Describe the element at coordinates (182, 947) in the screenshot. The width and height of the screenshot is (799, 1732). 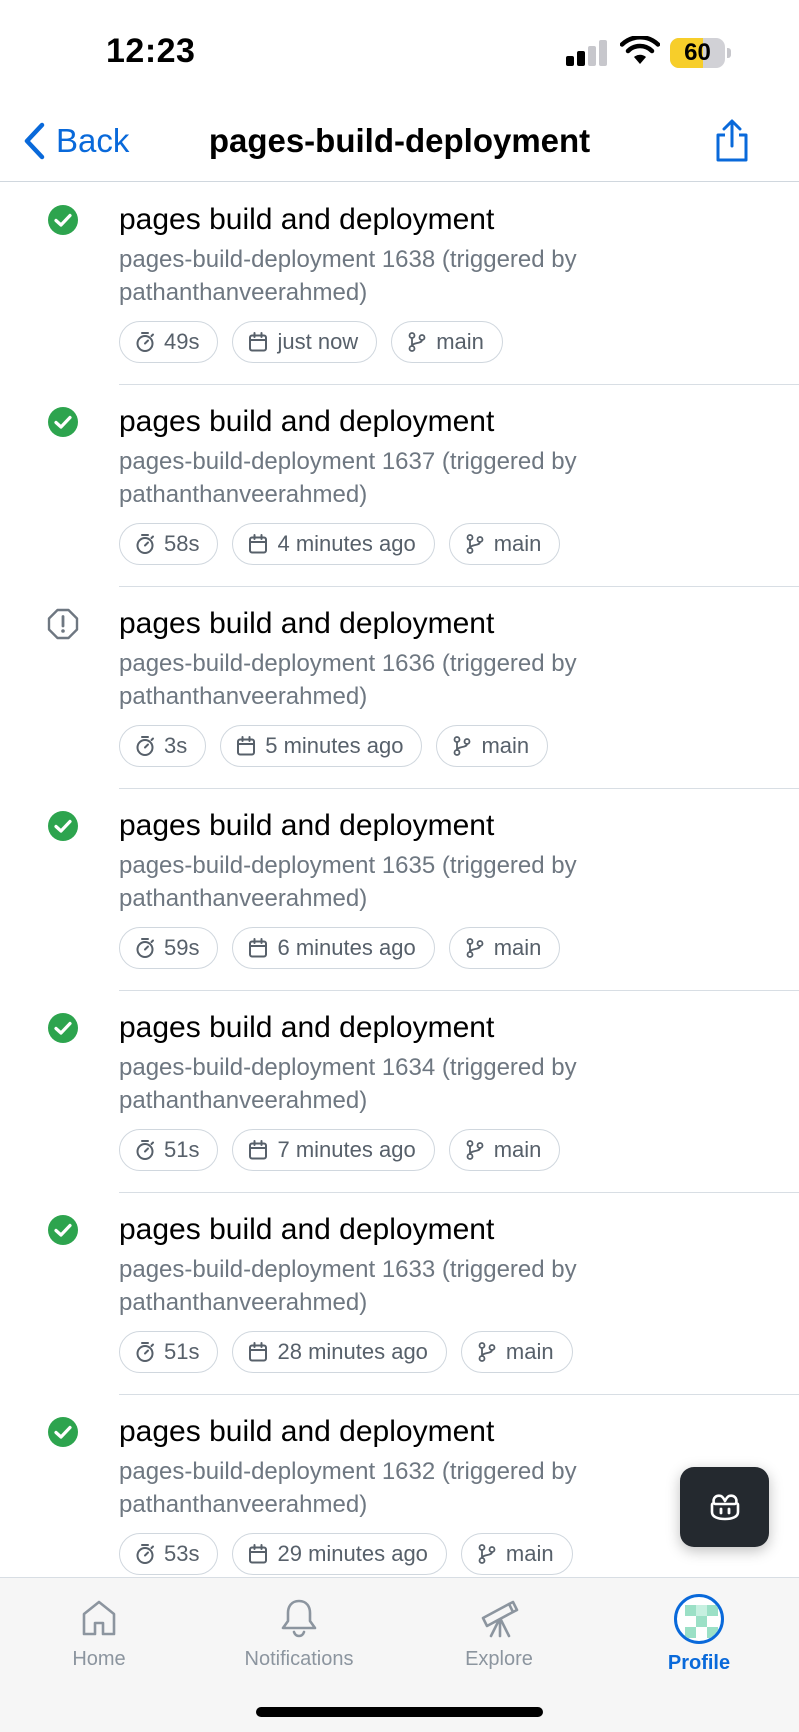
I see `duration-label: 59s` at that location.